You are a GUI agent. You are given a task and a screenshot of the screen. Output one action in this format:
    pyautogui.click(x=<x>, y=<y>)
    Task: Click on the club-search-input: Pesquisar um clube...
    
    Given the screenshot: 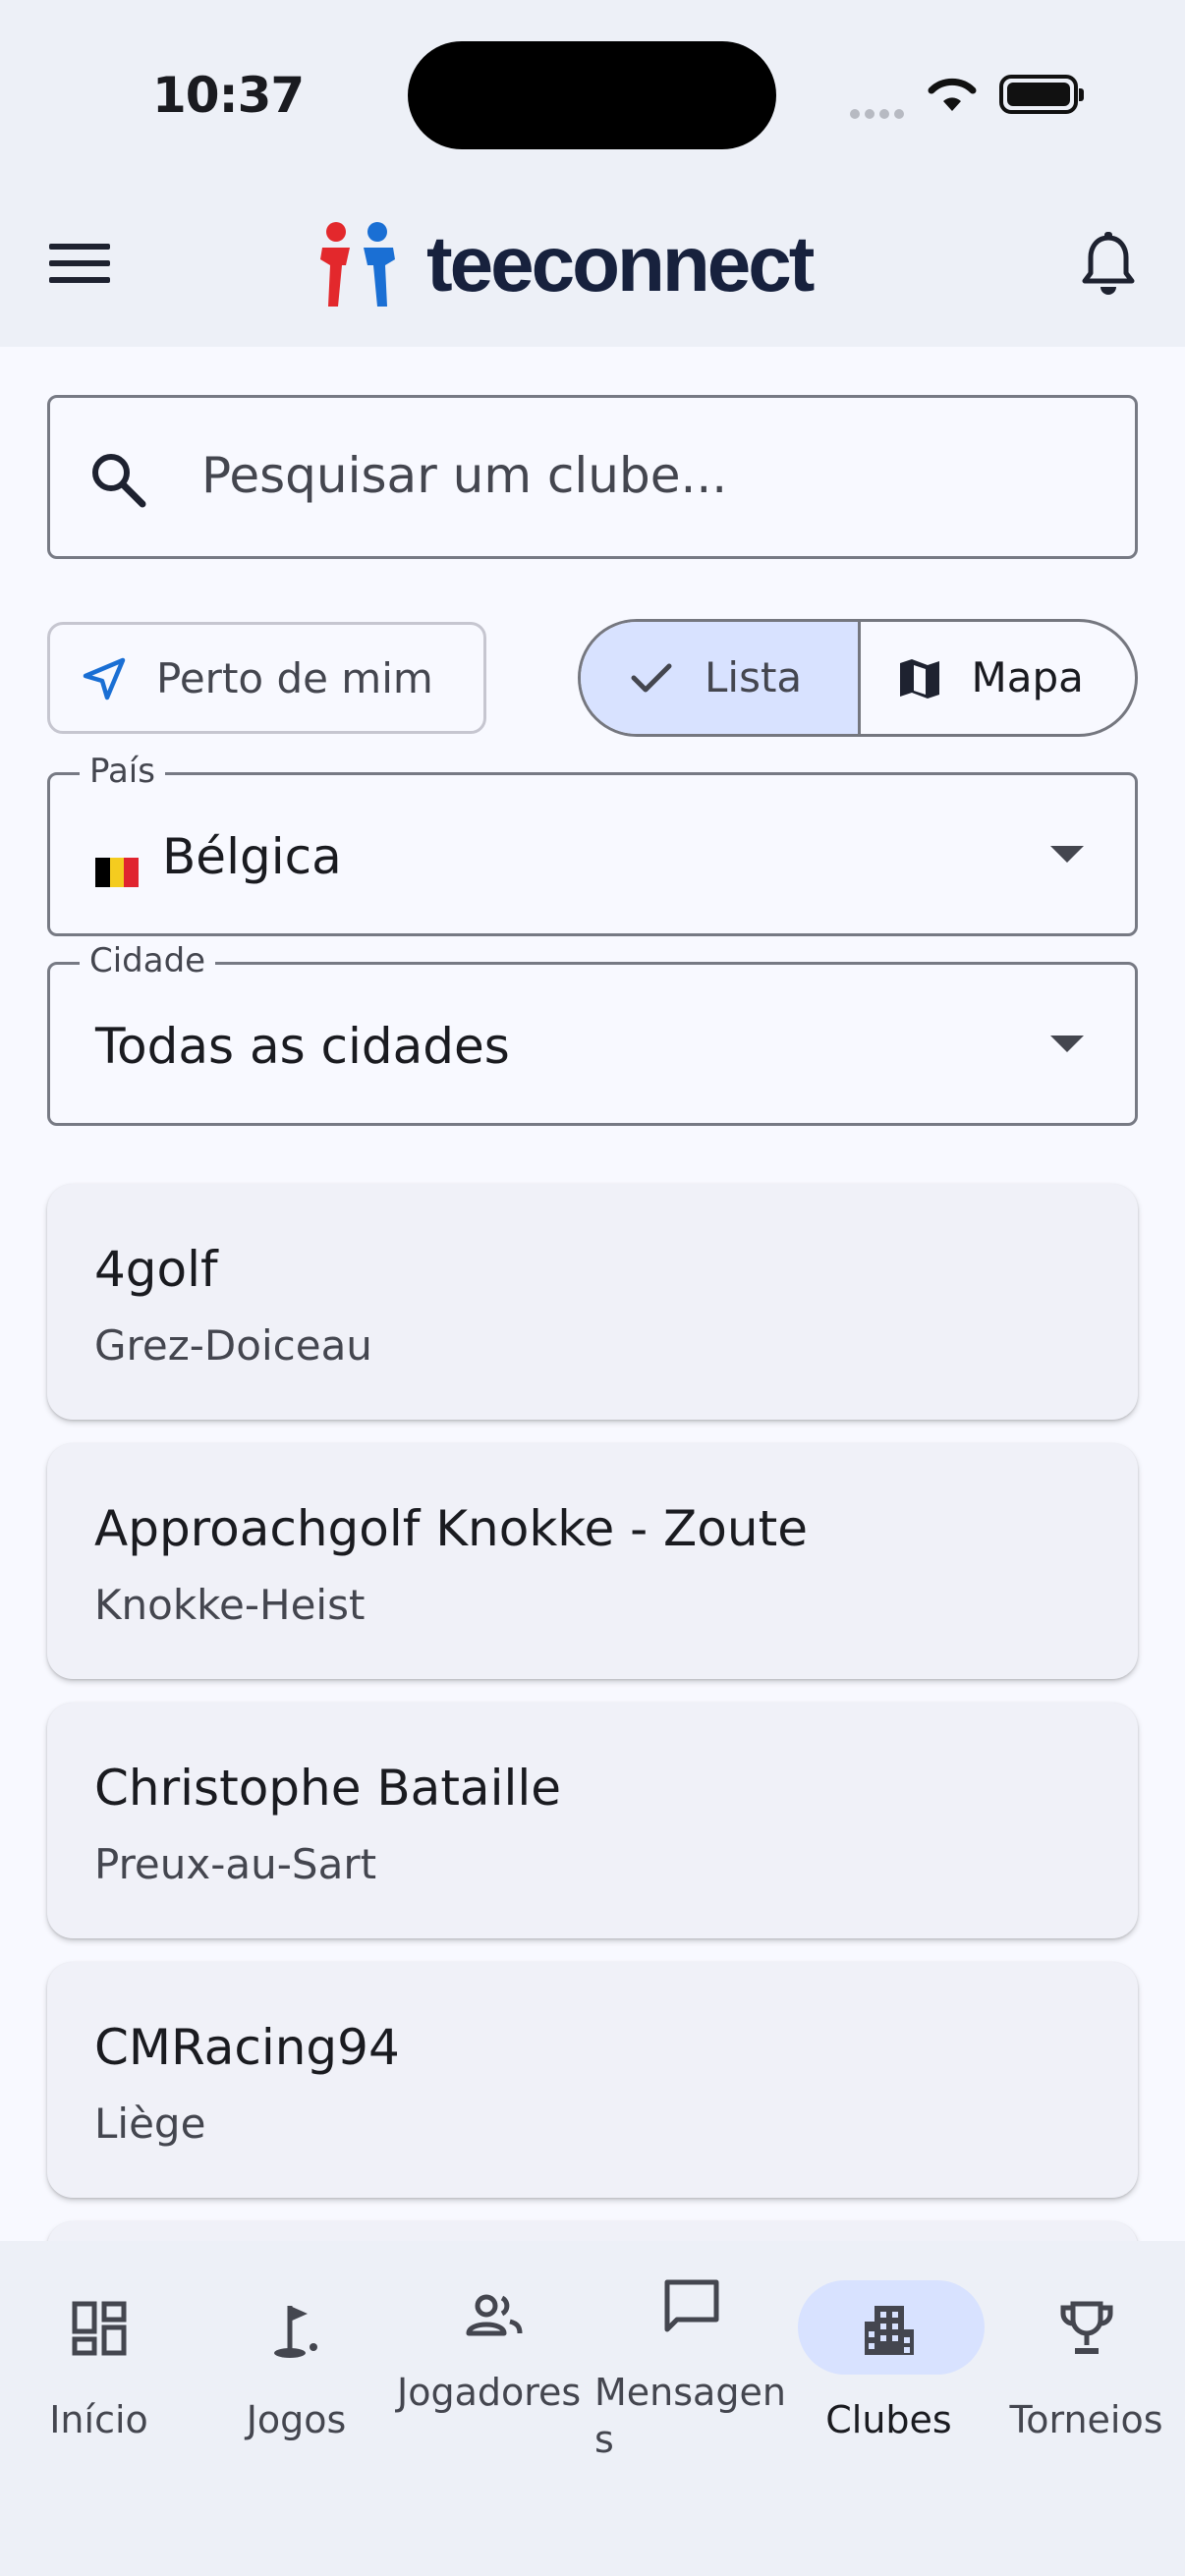 What is the action you would take?
    pyautogui.click(x=592, y=477)
    